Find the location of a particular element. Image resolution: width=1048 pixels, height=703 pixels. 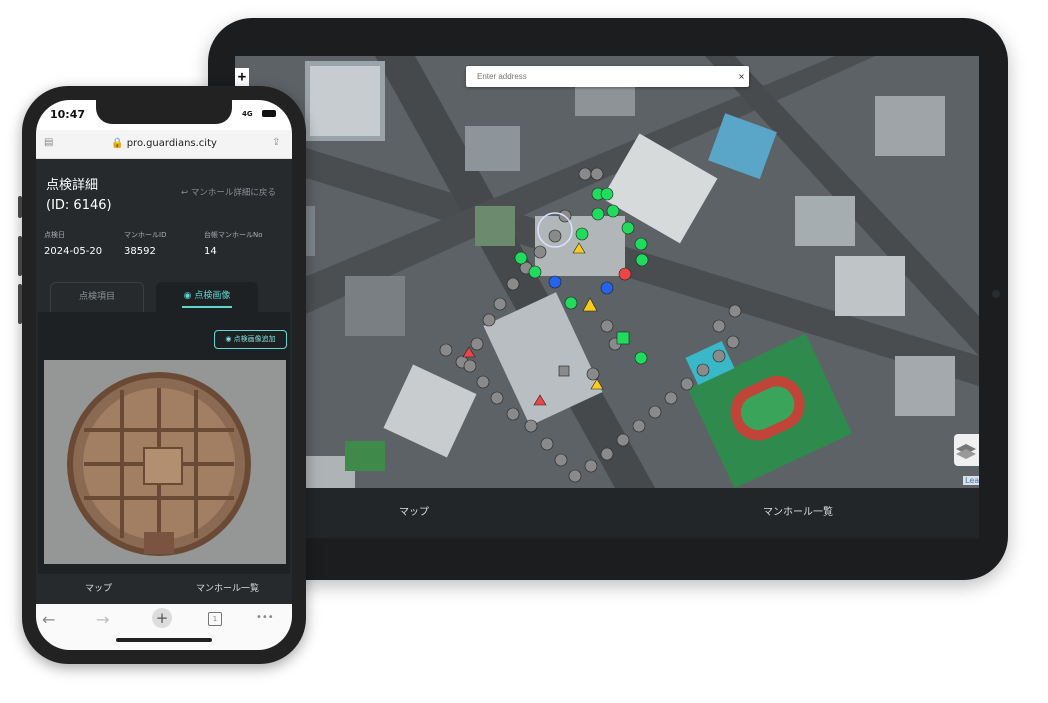

phone-bottom-nav: マップ マンホール一覧 is located at coordinates (164, 589).